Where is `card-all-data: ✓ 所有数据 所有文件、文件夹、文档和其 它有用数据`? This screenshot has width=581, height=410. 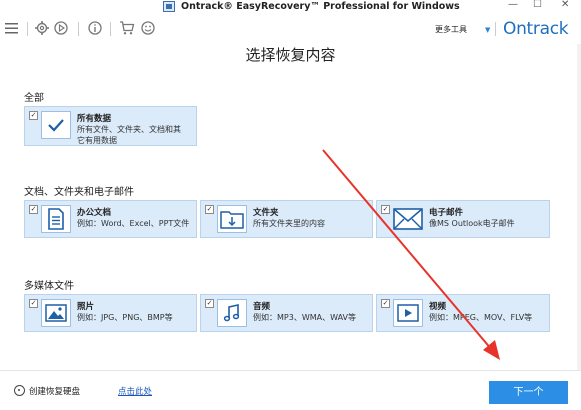
card-all-data: ✓ 所有数据 所有文件、文件夹、文档和其 它有用数据 is located at coordinates (110, 126).